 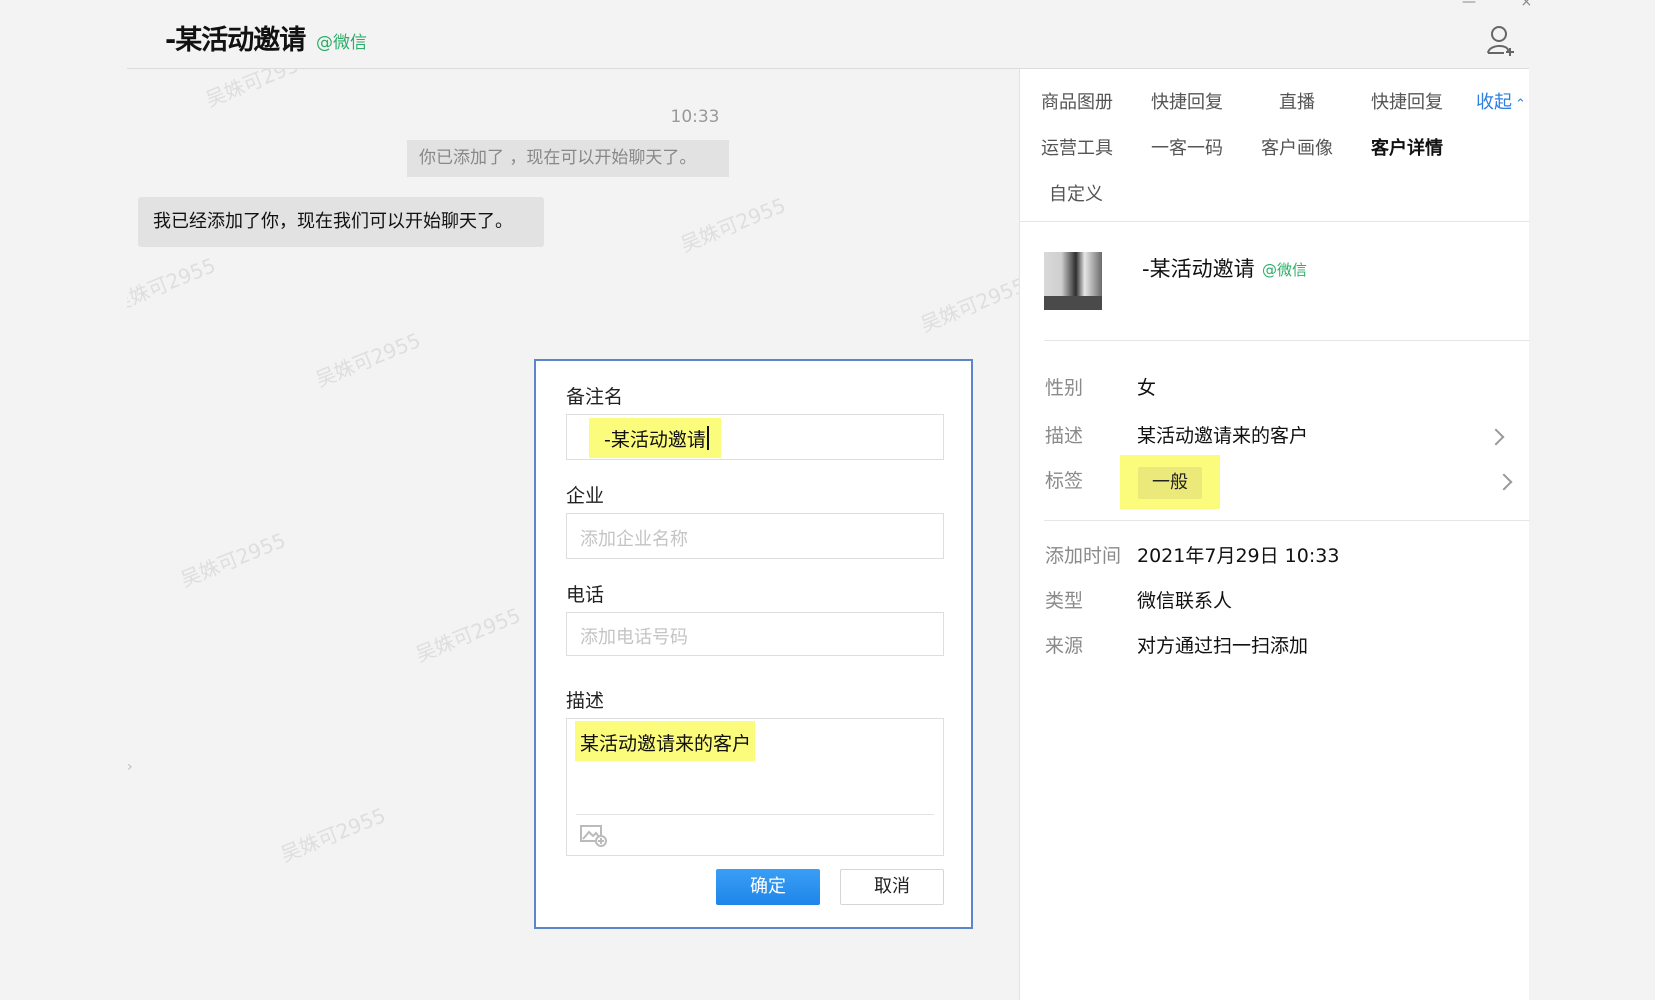 What do you see at coordinates (634, 539) in the screenshot?
I see `company-placeholder: 添加企业名称` at bounding box center [634, 539].